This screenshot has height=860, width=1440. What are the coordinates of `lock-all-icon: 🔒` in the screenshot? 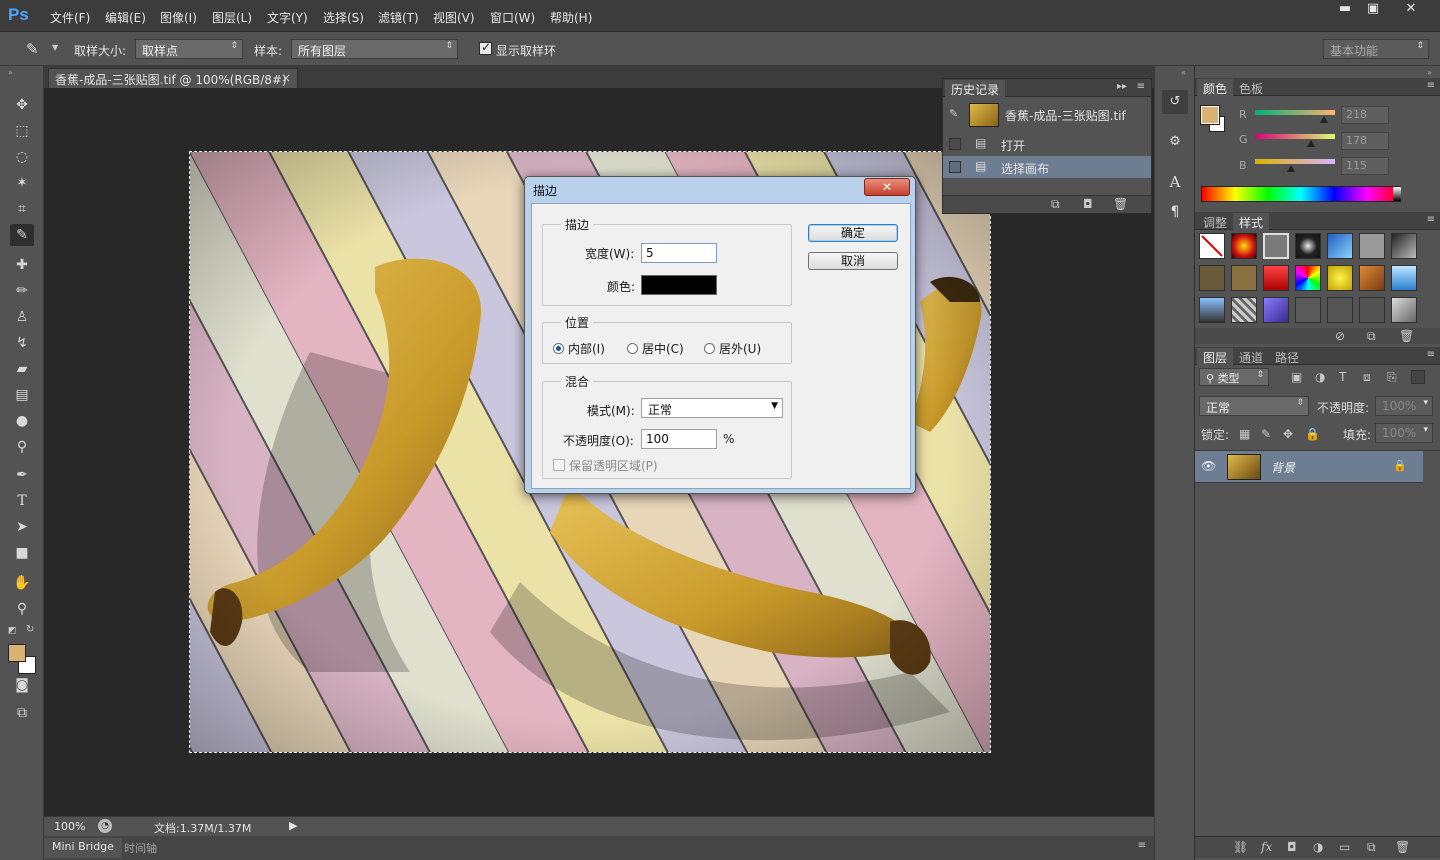 It's located at (1312, 434).